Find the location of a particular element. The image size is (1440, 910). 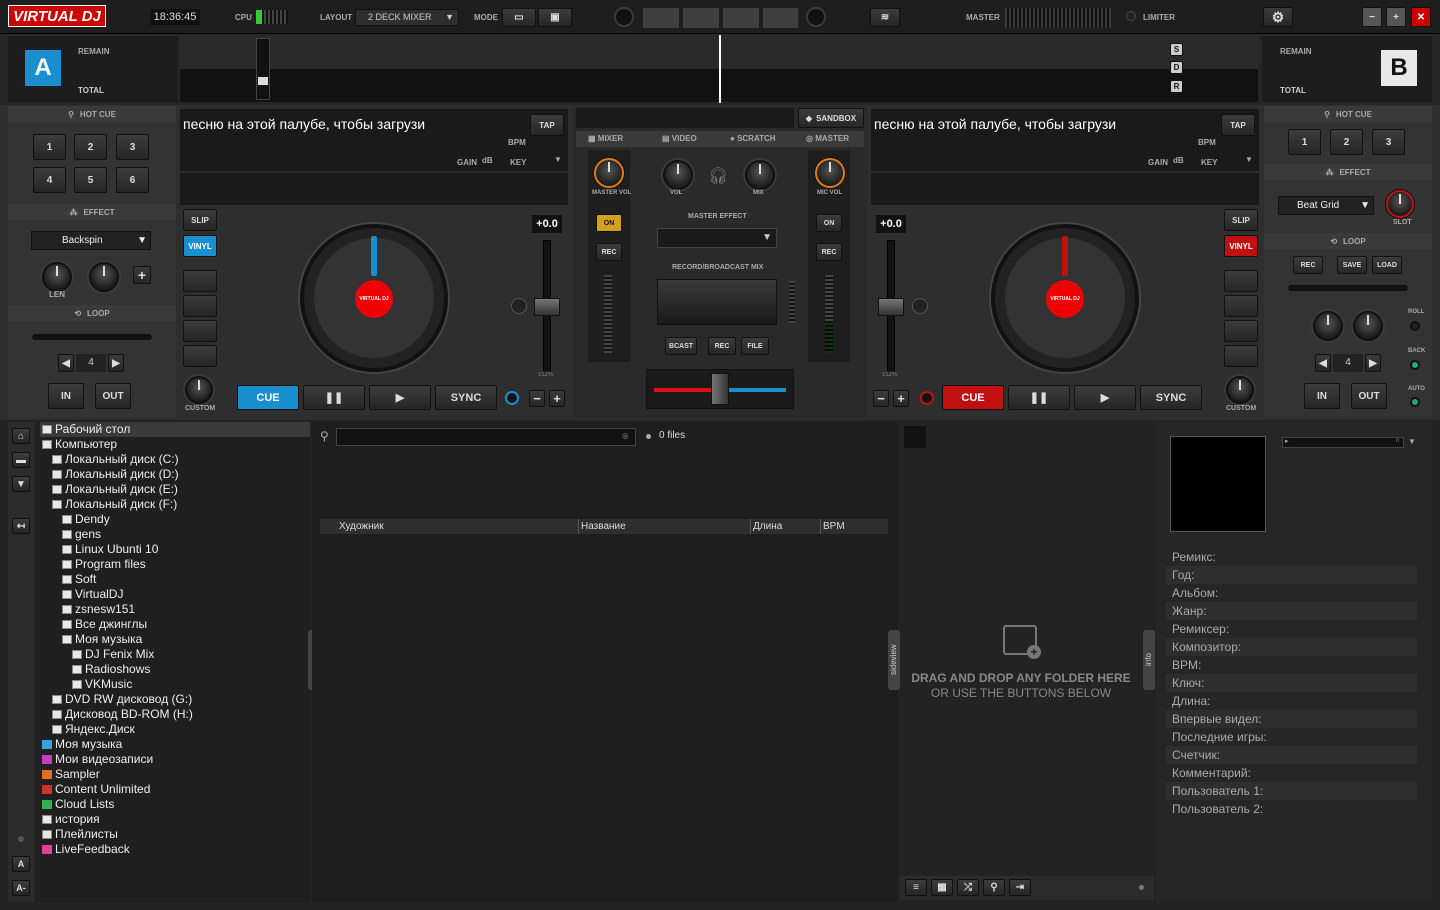

sideview-shuffle-button: ⤮ is located at coordinates (968, 887).